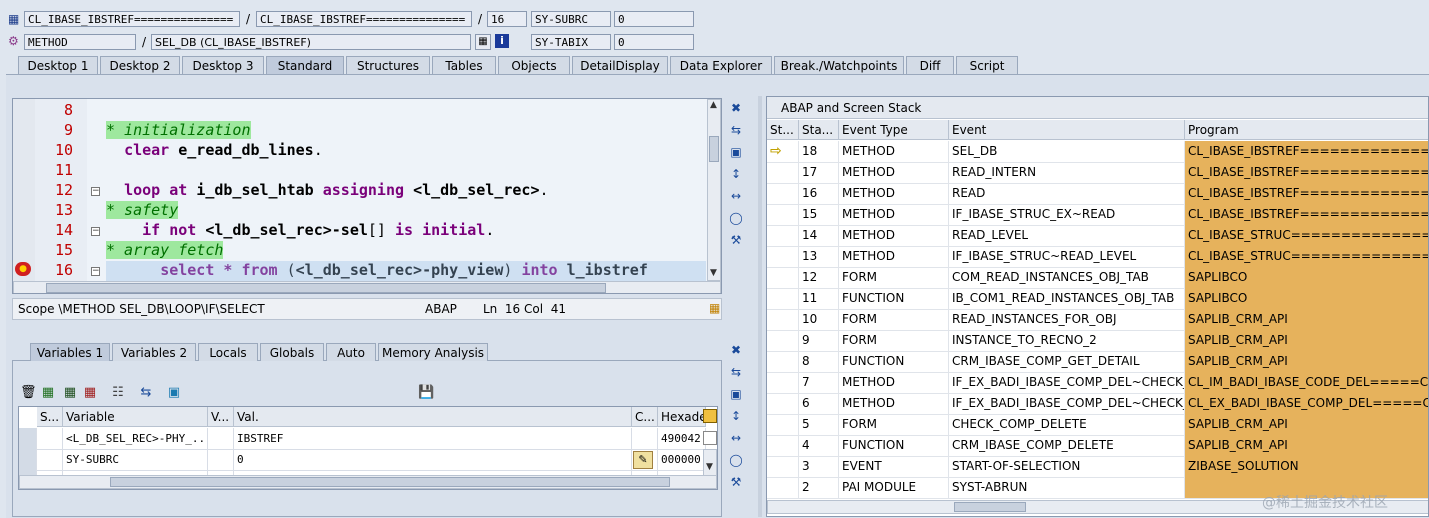 Image resolution: width=1429 pixels, height=518 pixels. Describe the element at coordinates (464, 65) in the screenshot. I see `tab-tables: Tables` at that location.